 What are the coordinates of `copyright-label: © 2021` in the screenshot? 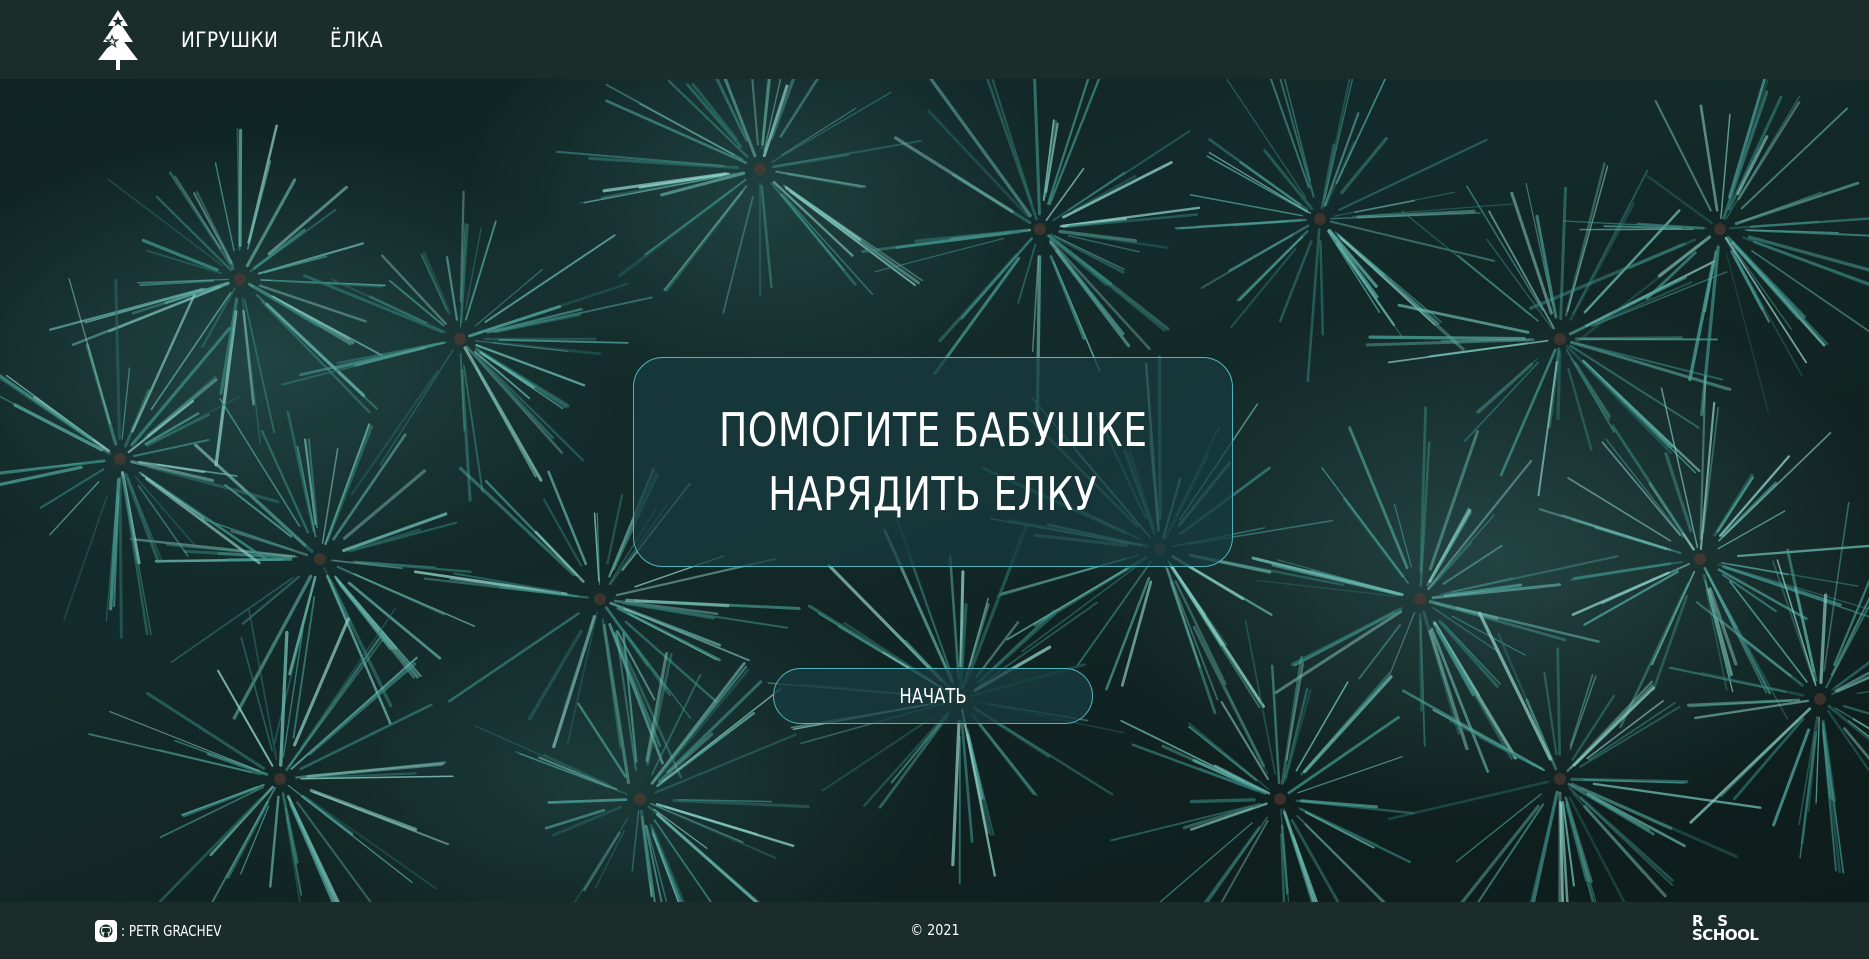 It's located at (934, 930).